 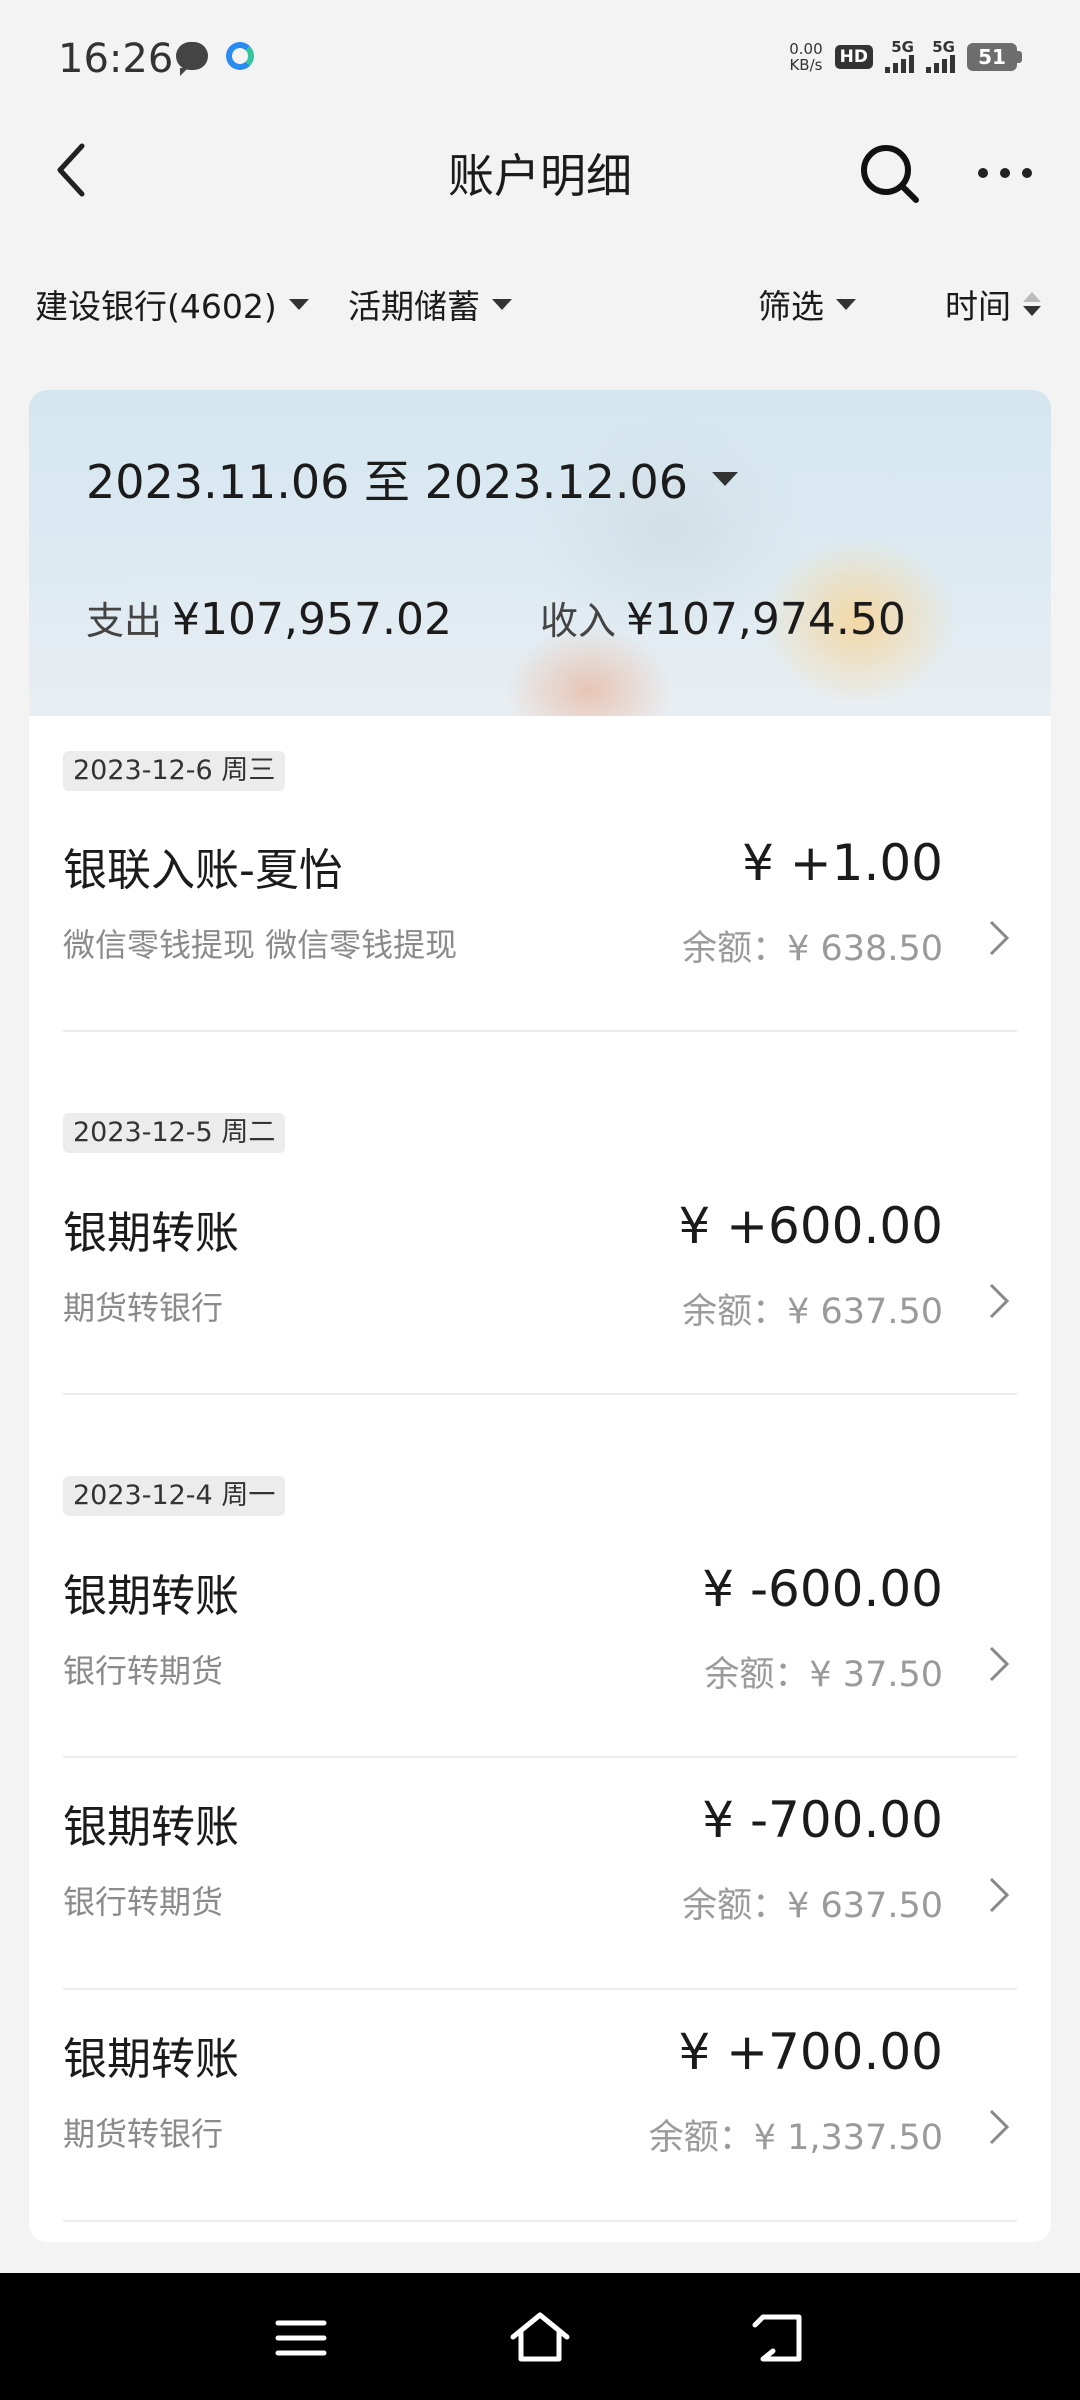 What do you see at coordinates (806, 56) in the screenshot?
I see `network-speed: 0.00 KB/s` at bounding box center [806, 56].